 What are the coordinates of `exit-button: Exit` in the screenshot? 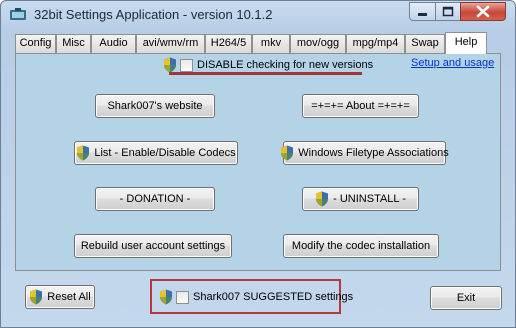 It's located at (466, 298).